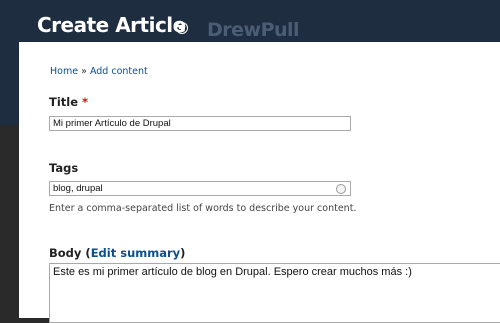 The image size is (500, 323). Describe the element at coordinates (85, 102) in the screenshot. I see `required-marker: *` at that location.